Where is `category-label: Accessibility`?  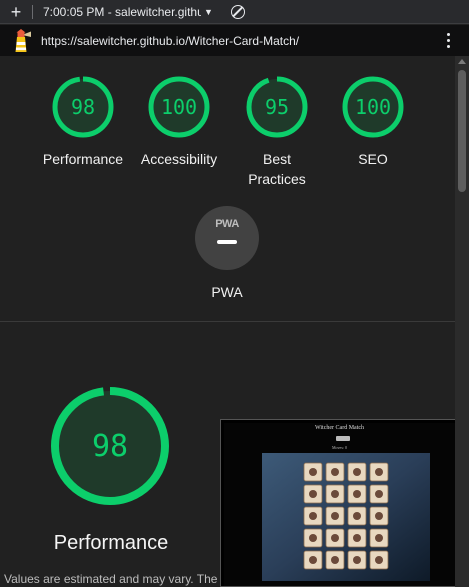 category-label: Accessibility is located at coordinates (179, 159).